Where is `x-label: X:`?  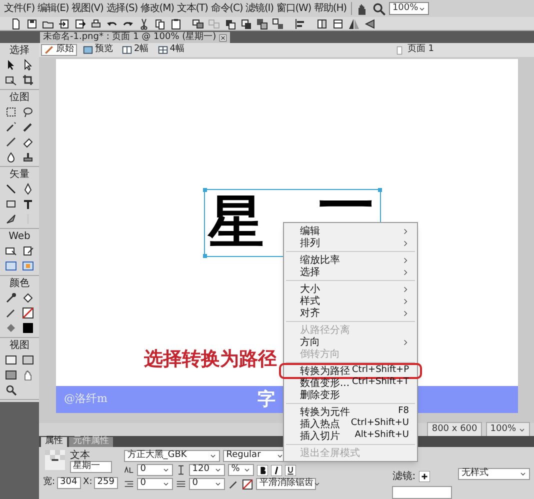
x-label: X: is located at coordinates (87, 482).